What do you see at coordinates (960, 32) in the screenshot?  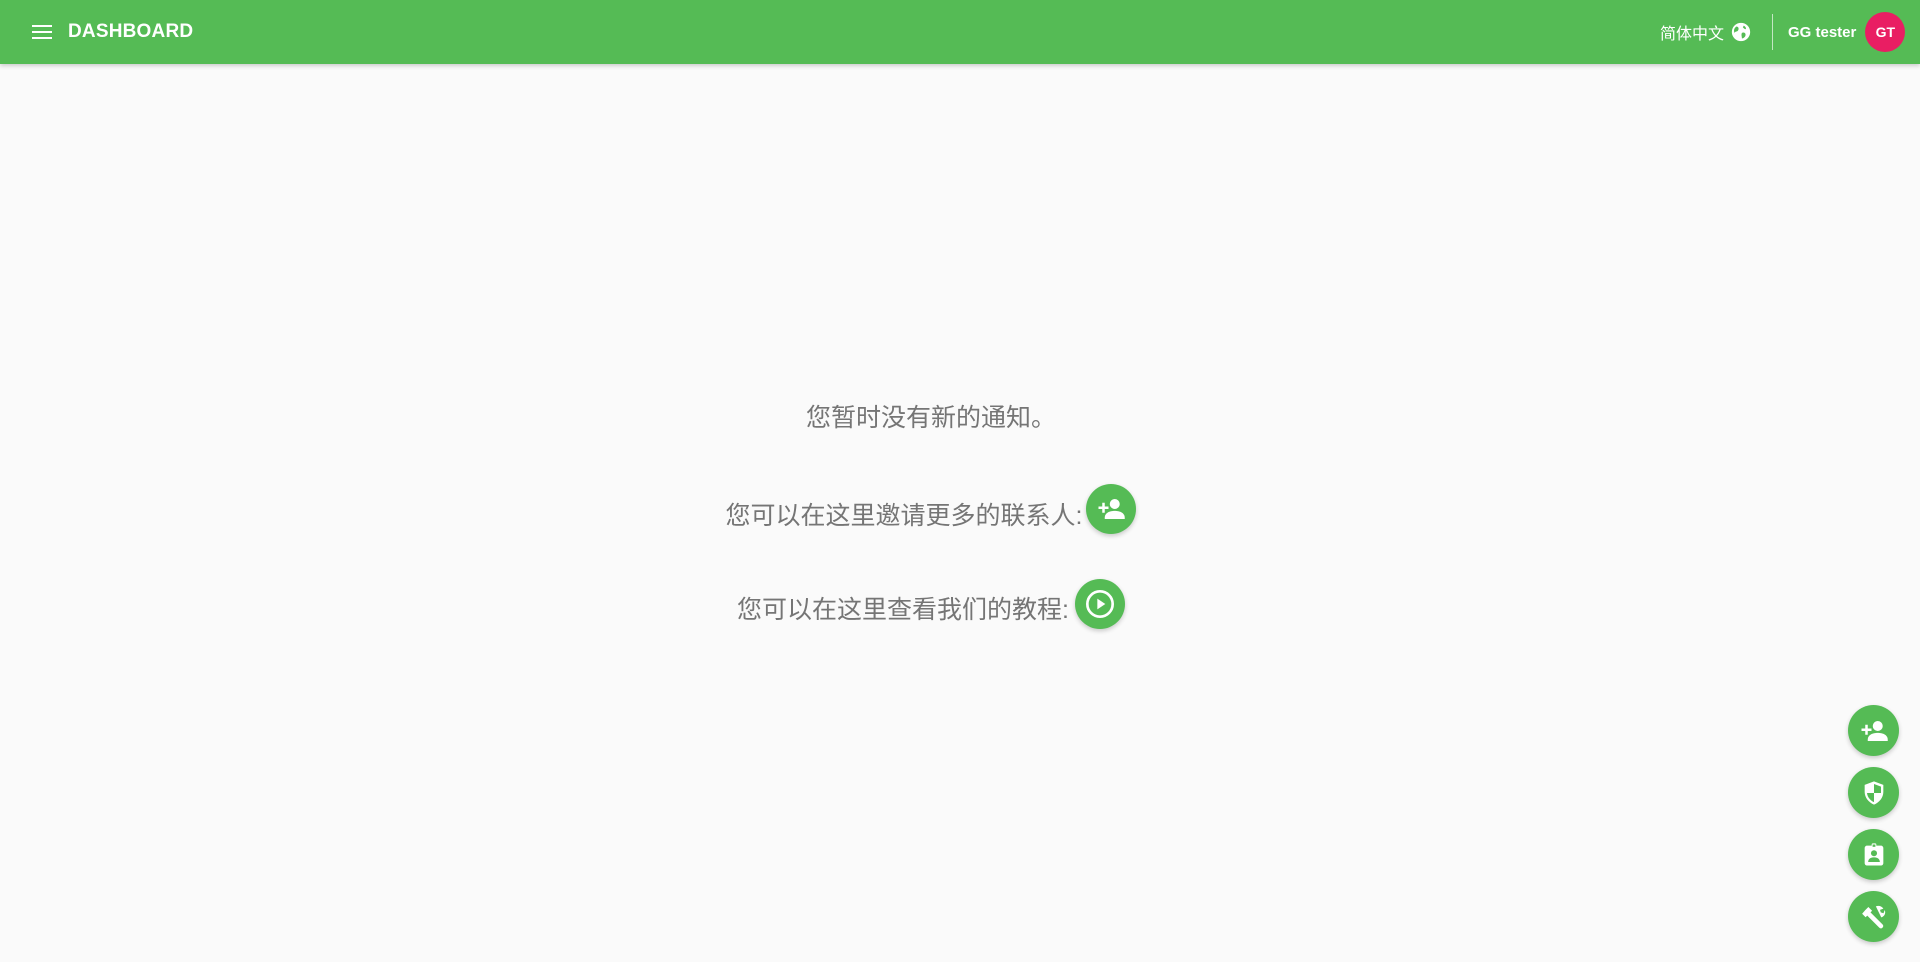 I see `app-bar: DASHBOARD 简体中文 GG tester GT` at bounding box center [960, 32].